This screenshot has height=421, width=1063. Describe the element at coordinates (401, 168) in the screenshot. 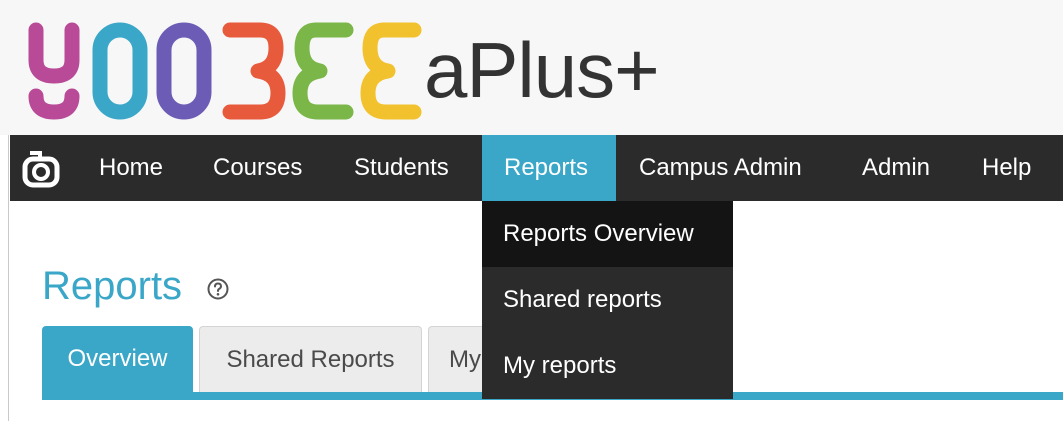

I see `nav-students: Students` at that location.